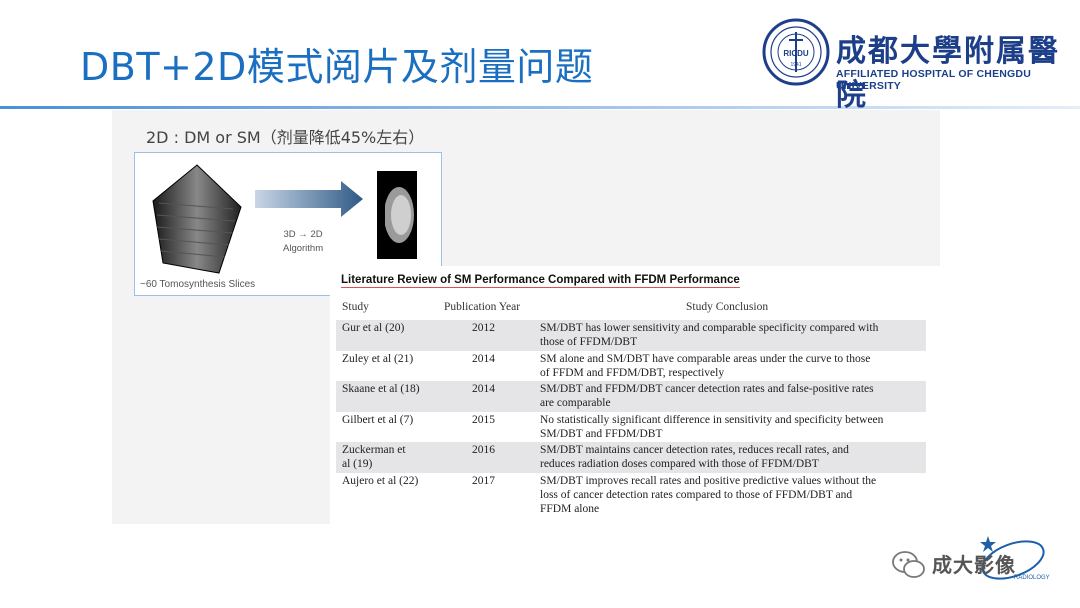 Image resolution: width=1080 pixels, height=608 pixels. Describe the element at coordinates (381, 389) in the screenshot. I see `cell-study: Skaane et al (18)` at that location.